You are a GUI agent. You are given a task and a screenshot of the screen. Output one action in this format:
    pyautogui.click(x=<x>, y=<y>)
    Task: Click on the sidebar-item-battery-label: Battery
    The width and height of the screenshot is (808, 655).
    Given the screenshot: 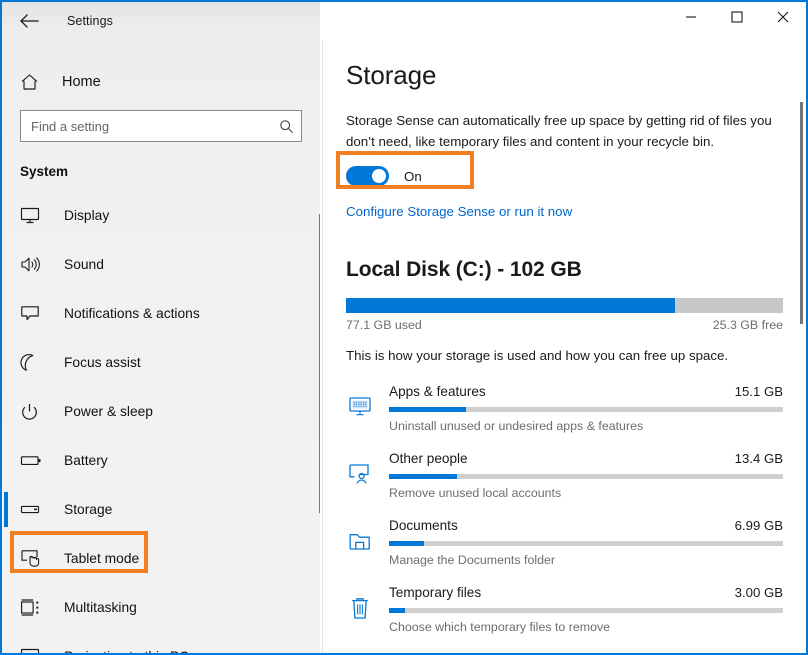 What is the action you would take?
    pyautogui.click(x=86, y=460)
    